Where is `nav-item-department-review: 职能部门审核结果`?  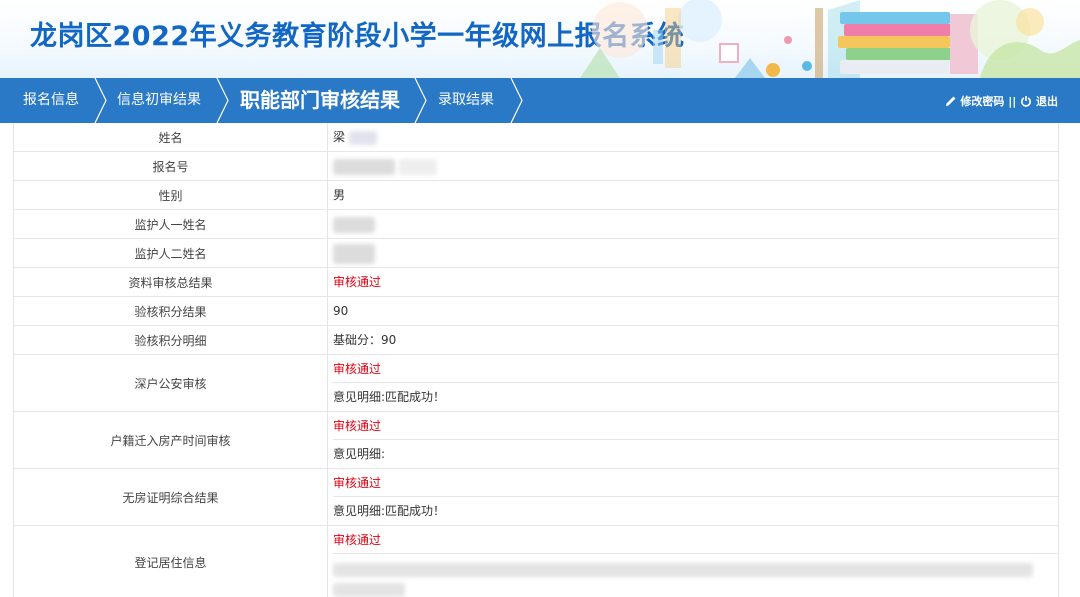 nav-item-department-review: 职能部门审核结果 is located at coordinates (320, 100).